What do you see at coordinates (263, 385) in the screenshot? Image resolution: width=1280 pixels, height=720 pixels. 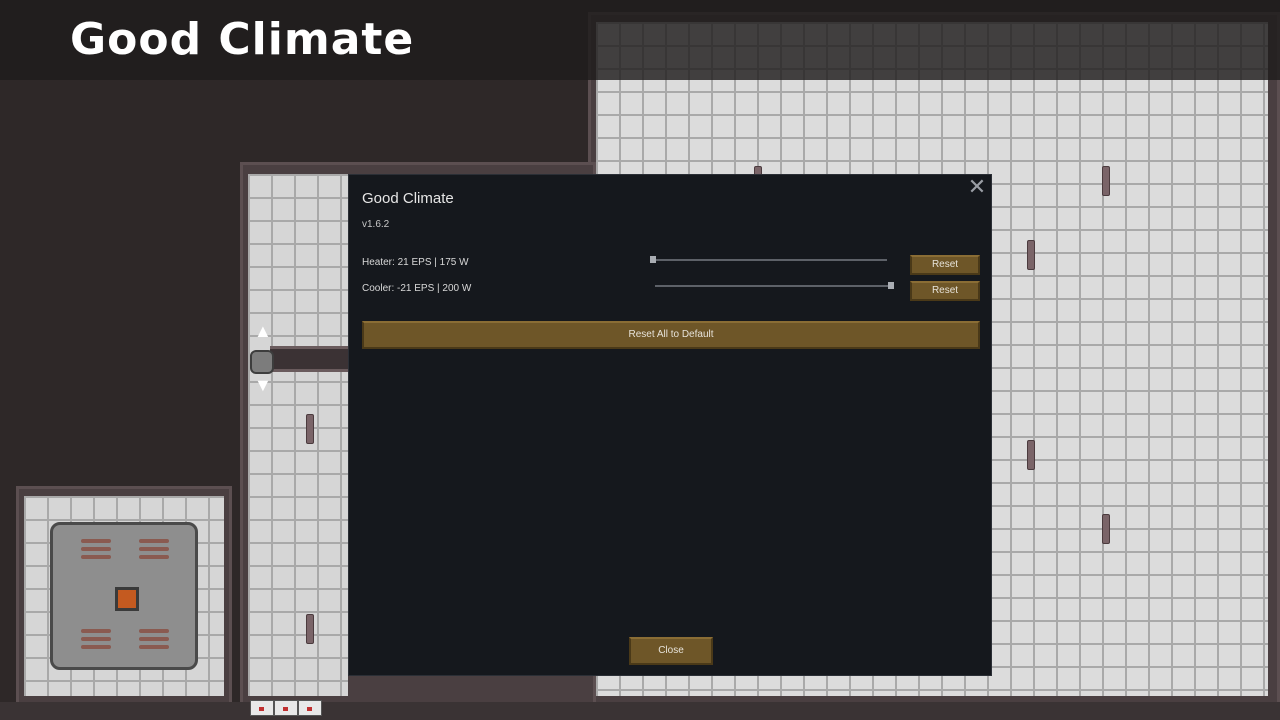 I see `arrow-down-icon: ▼` at bounding box center [263, 385].